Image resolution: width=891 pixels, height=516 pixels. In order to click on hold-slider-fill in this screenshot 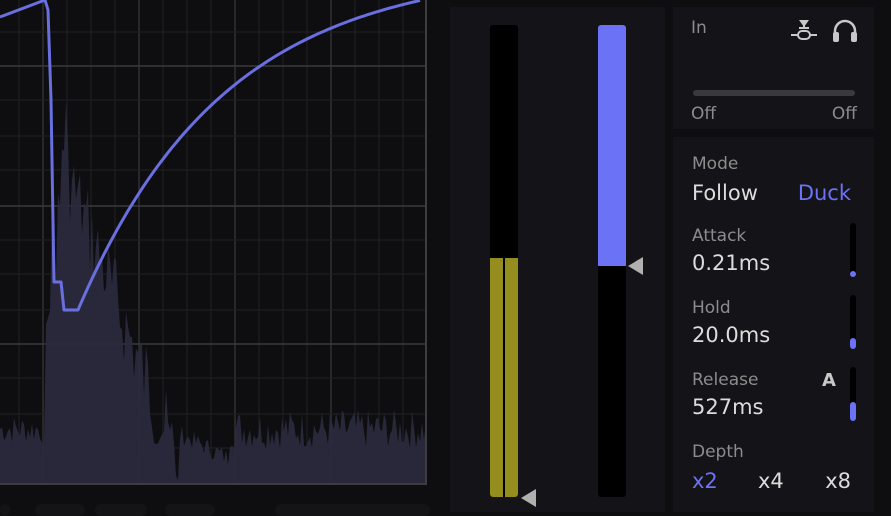, I will do `click(853, 343)`.